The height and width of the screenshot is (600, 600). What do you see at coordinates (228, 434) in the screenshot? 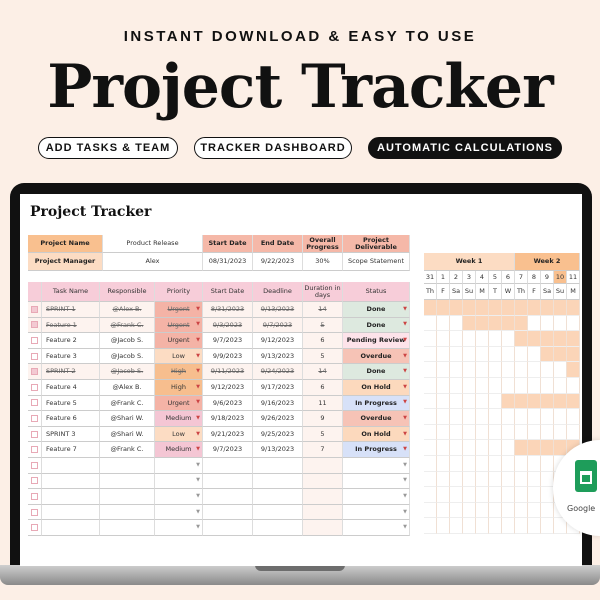
I see `task-start-date: 9/21/2023` at bounding box center [228, 434].